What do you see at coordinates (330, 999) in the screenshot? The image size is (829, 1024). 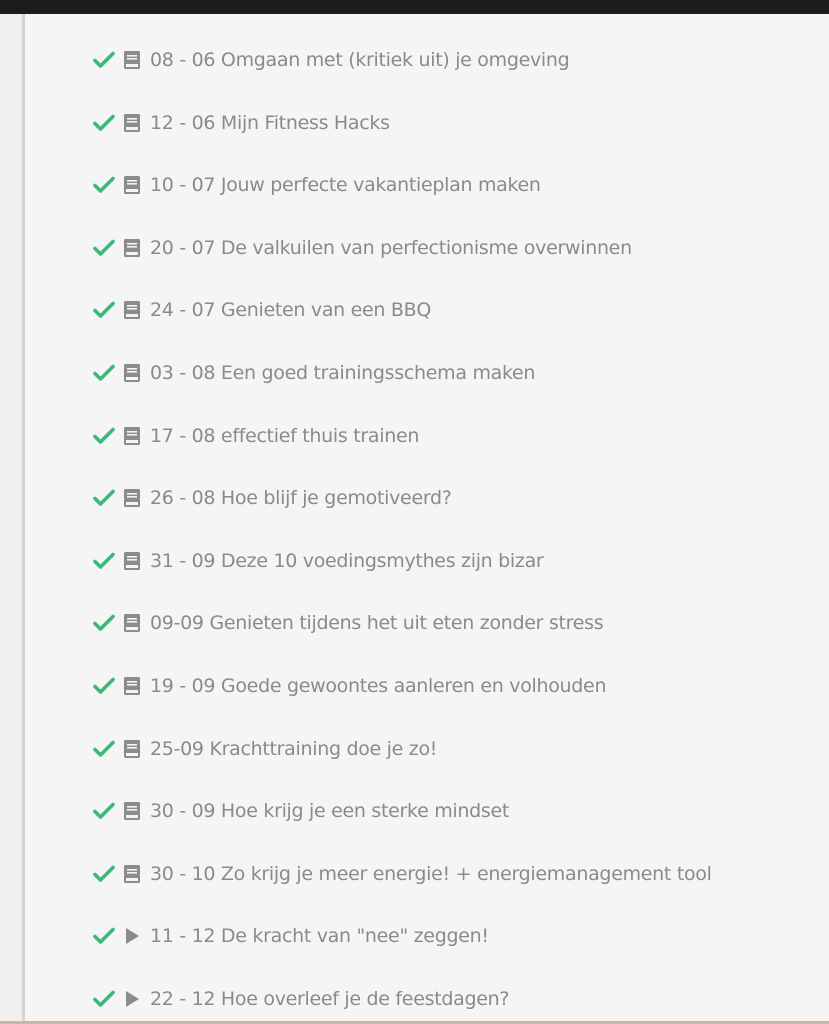 I see `lesson-title: 22 - 12 Hoe overleef je de feestdagen?` at bounding box center [330, 999].